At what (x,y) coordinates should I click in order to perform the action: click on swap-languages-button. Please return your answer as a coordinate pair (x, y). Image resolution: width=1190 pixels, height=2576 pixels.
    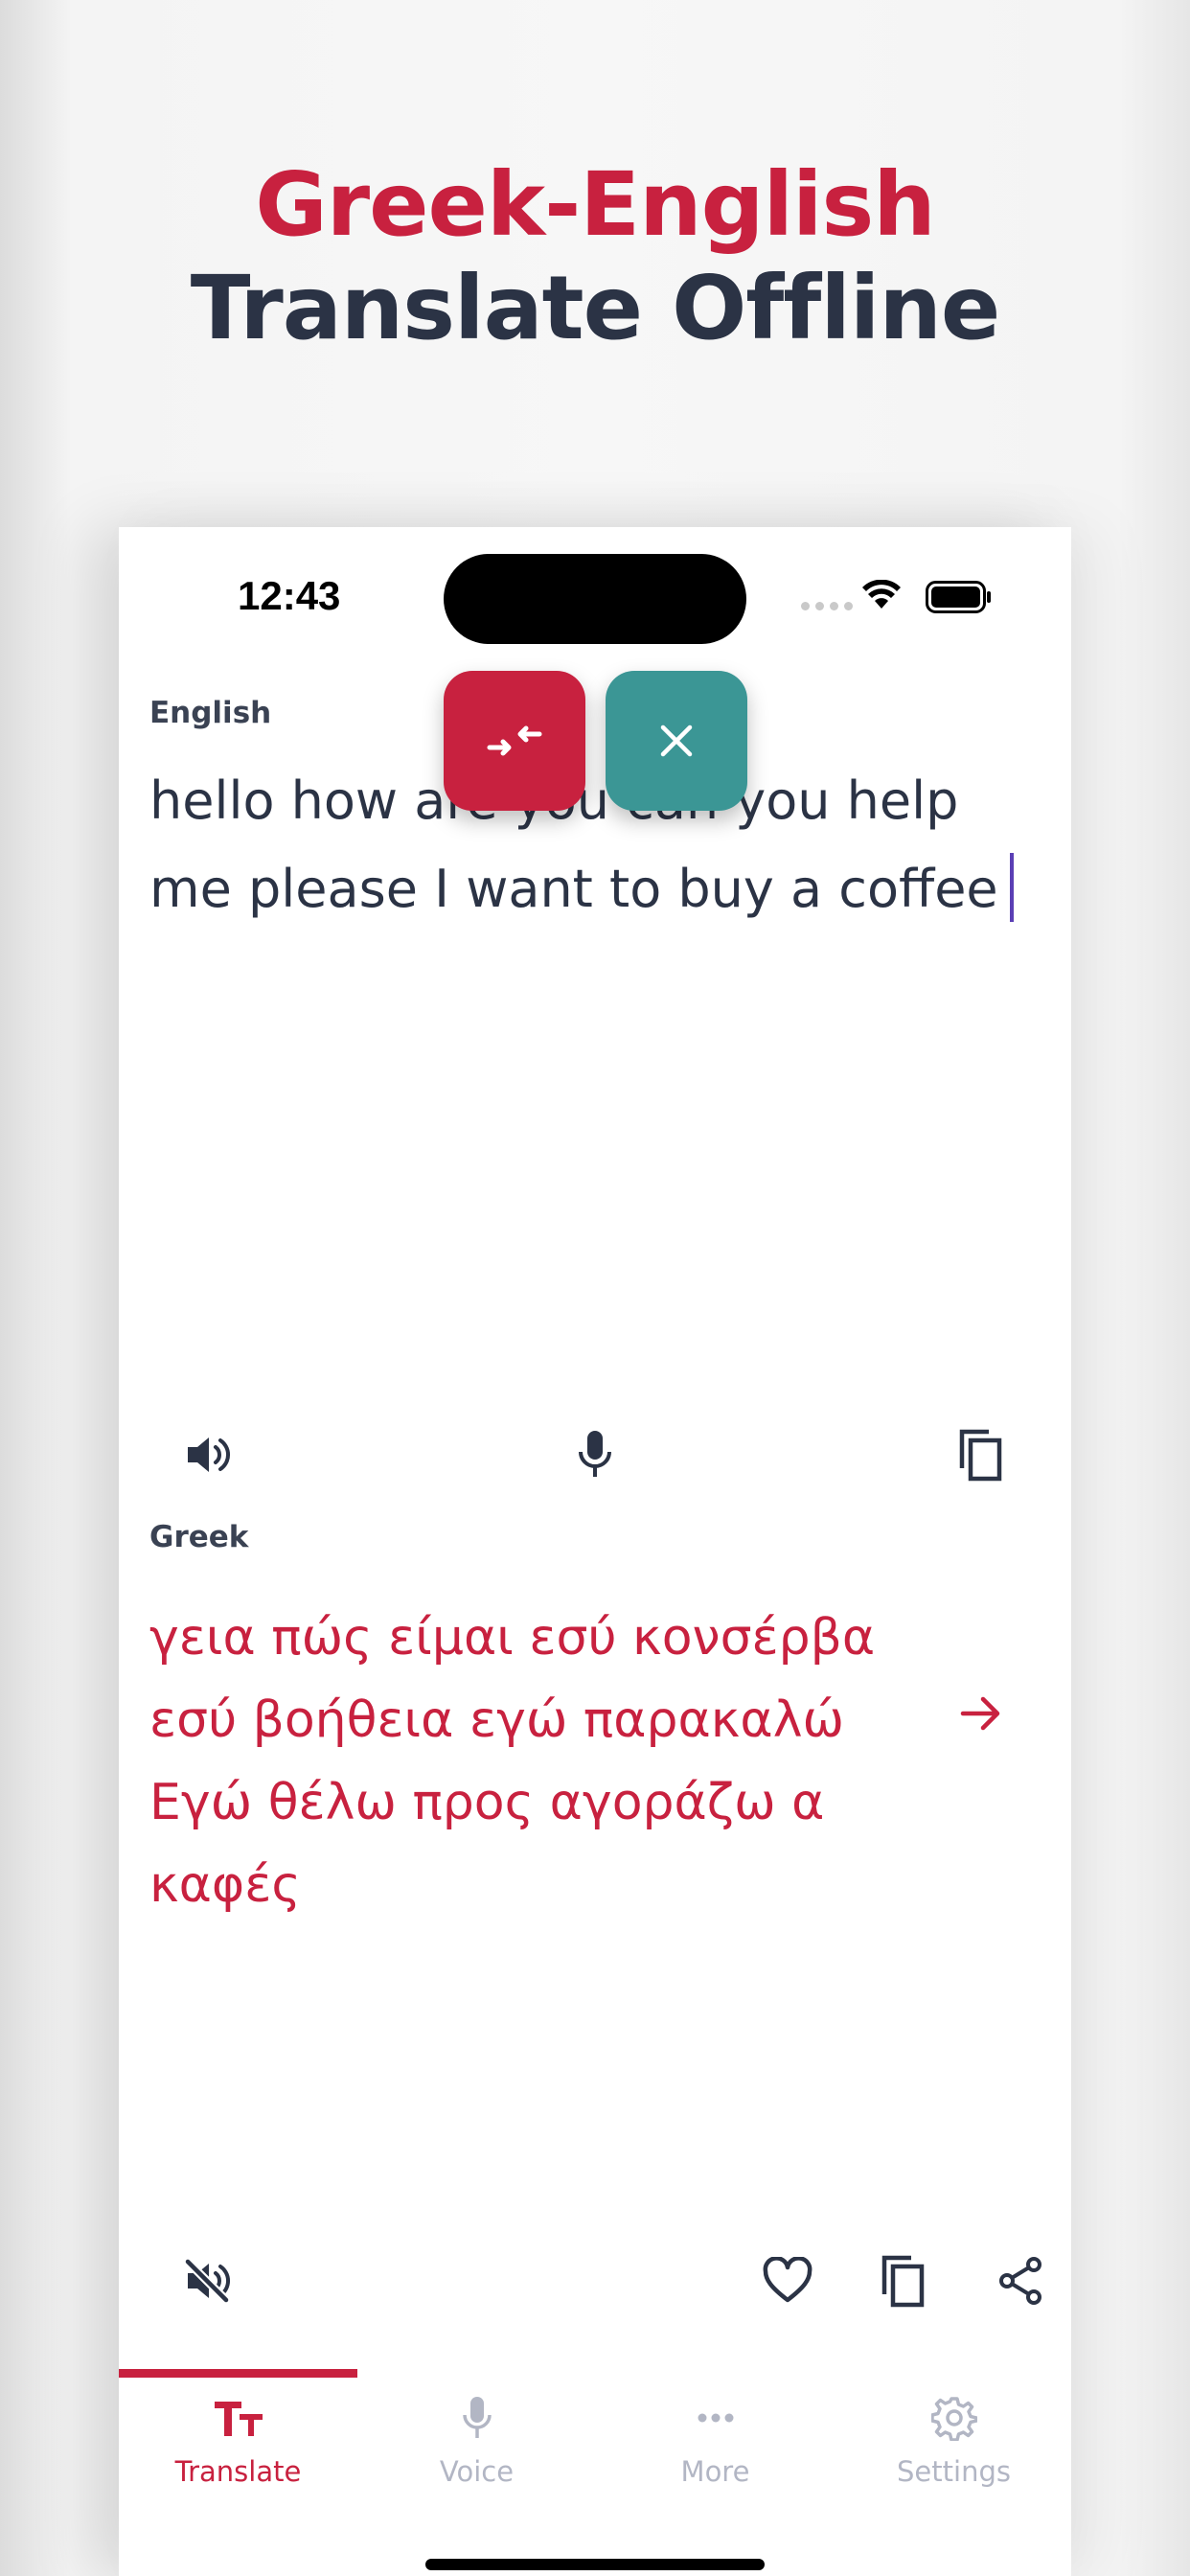
    Looking at the image, I should click on (514, 741).